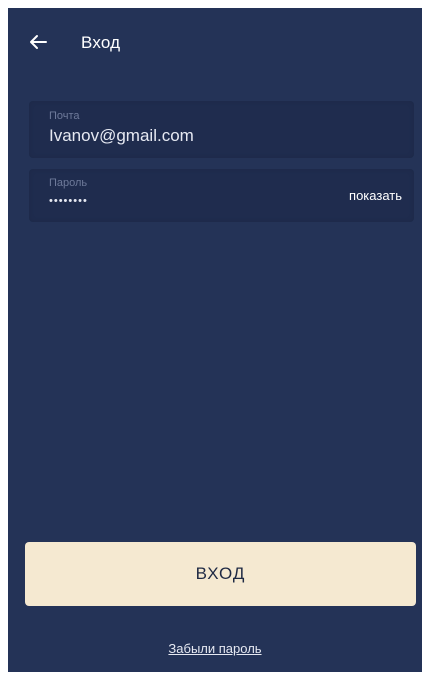 This screenshot has height=680, width=430. I want to click on login-button: ВХОД, so click(220, 574).